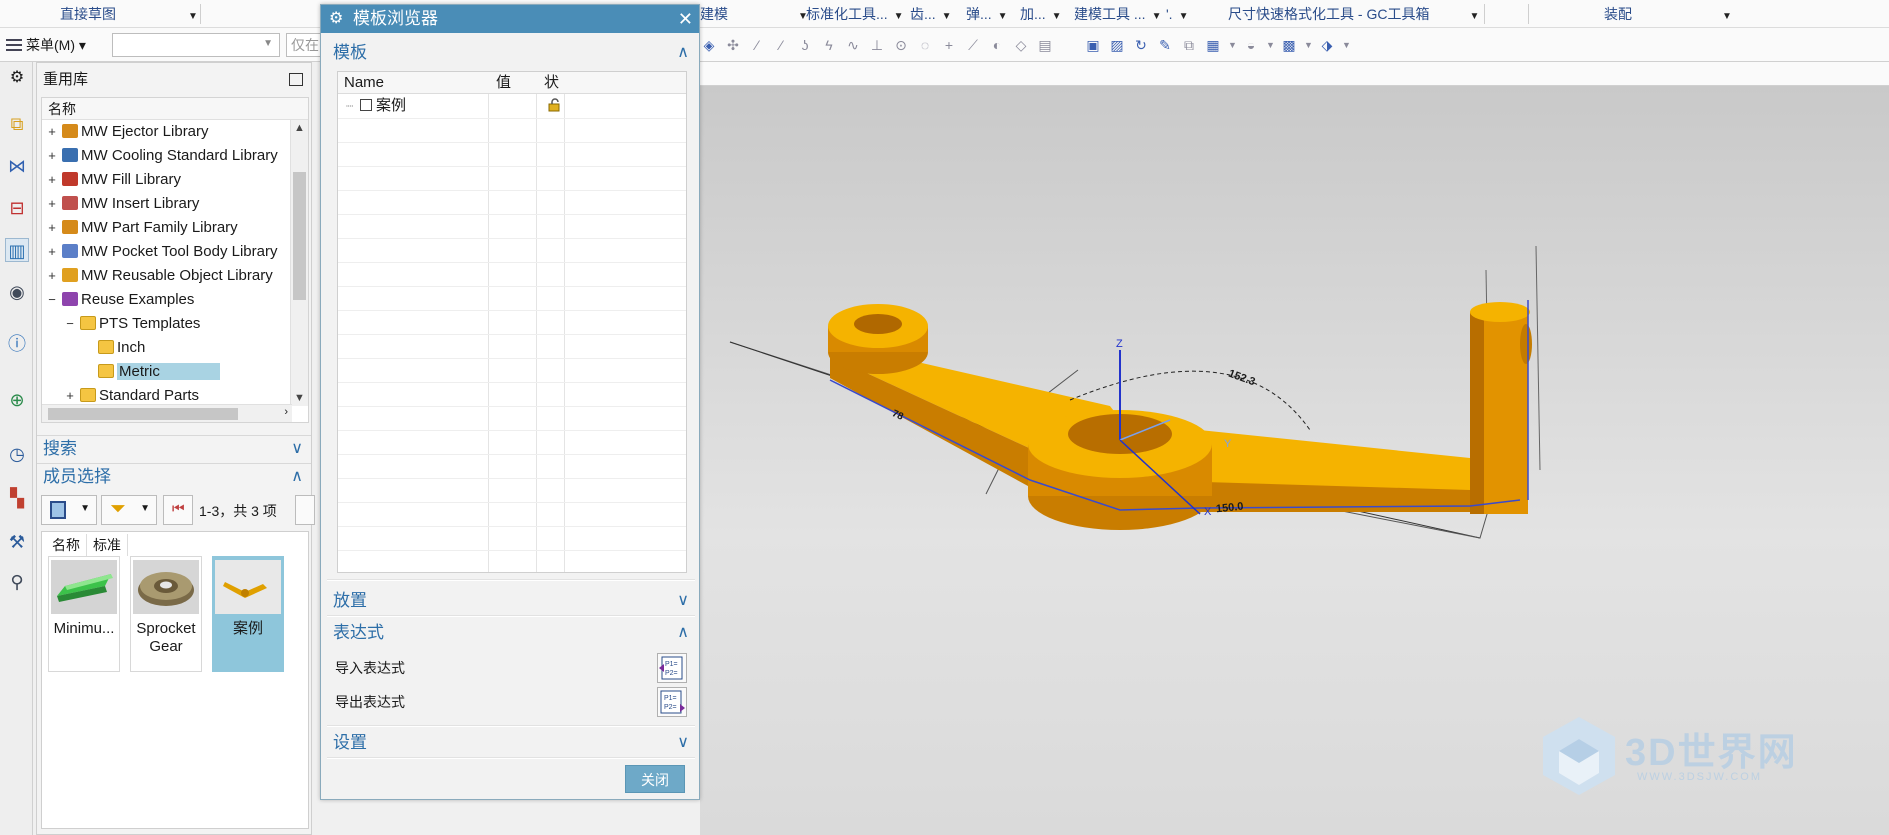 This screenshot has height=835, width=1889. I want to click on cube-icon: ◈, so click(709, 45).